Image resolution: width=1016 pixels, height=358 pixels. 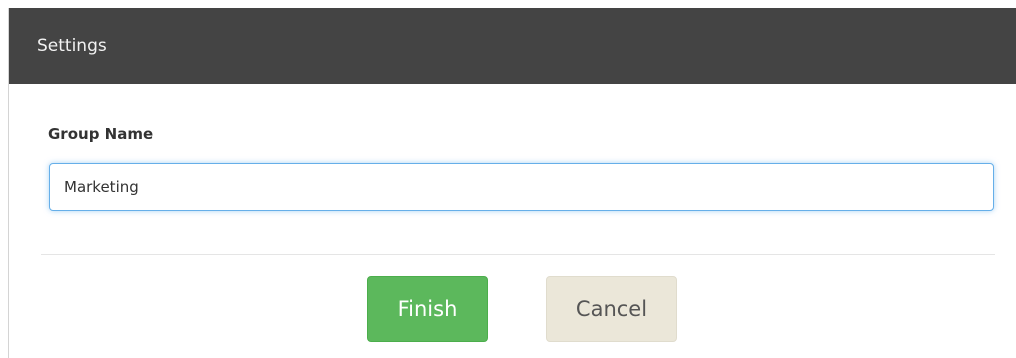 I want to click on cancel-button: Cancel, so click(x=611, y=309).